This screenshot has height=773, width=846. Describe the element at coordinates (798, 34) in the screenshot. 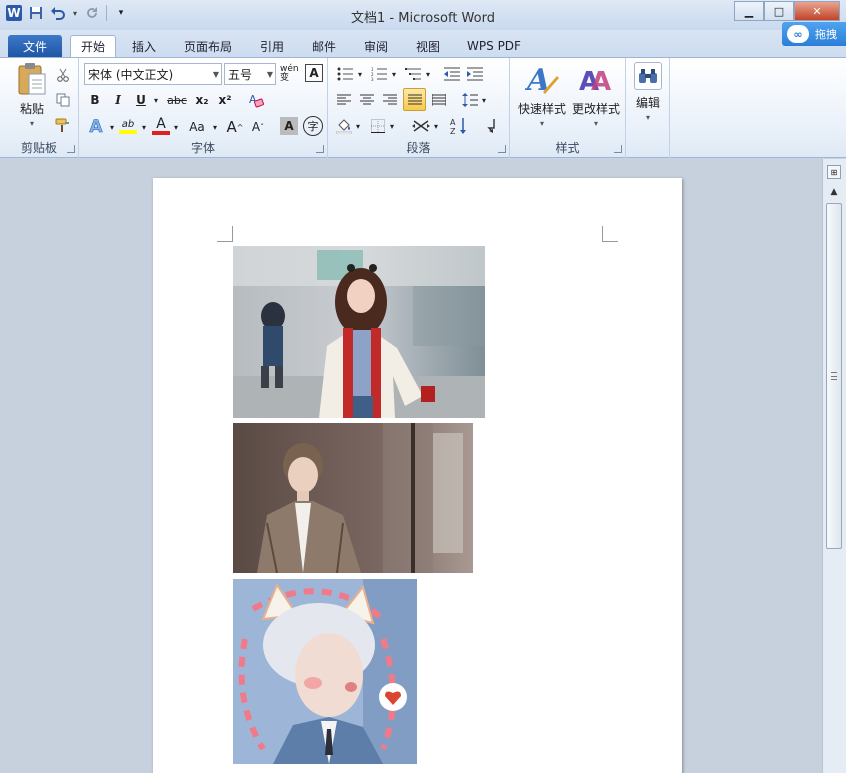

I see `cloud-icon: ∞` at that location.